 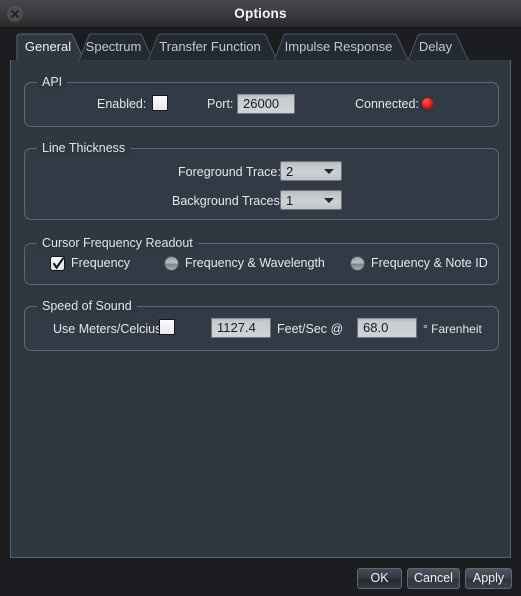 I want to click on readout-option-frequency-note-id-label: Frequency & Note ID, so click(x=429, y=263).